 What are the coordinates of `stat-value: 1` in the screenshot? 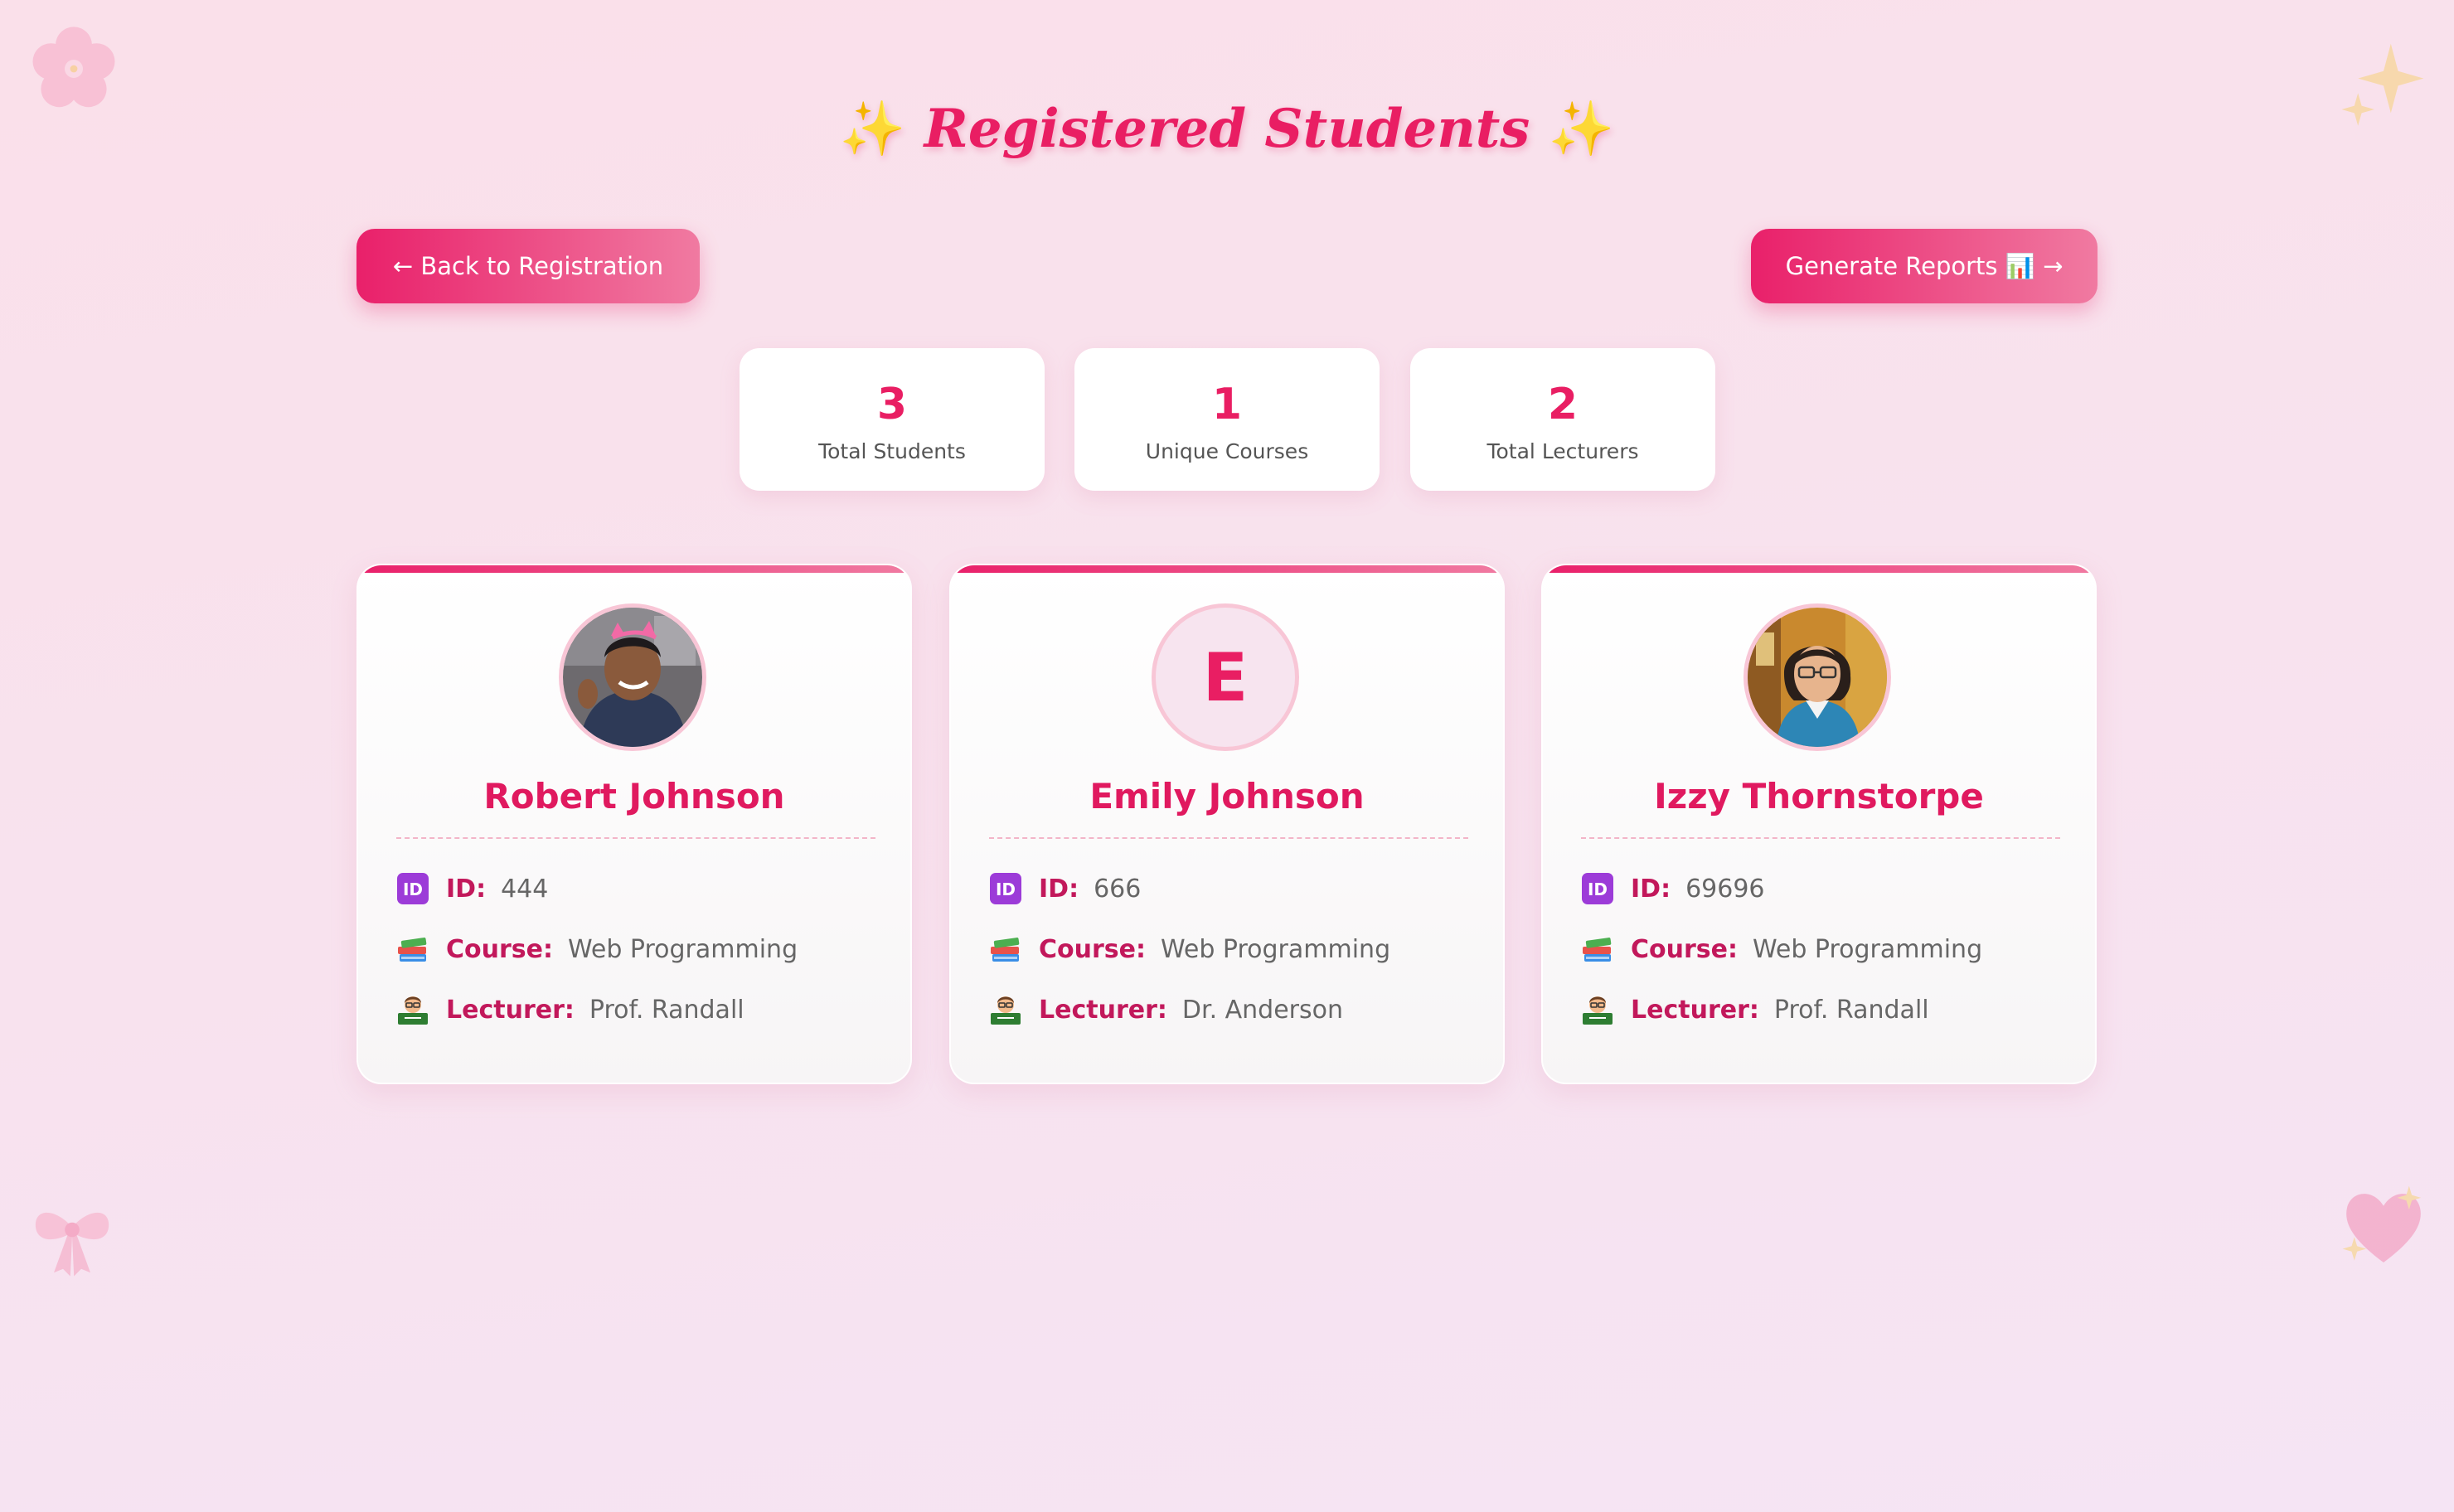 It's located at (1227, 404).